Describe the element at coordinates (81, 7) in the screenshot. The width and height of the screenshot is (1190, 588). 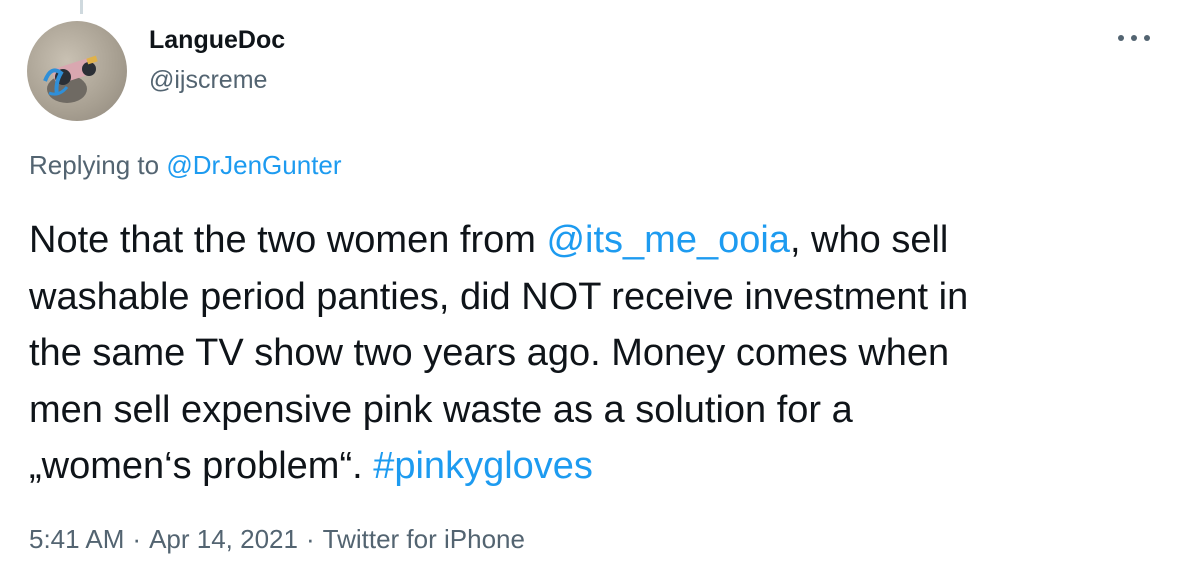
I see `thread-connector-line` at that location.